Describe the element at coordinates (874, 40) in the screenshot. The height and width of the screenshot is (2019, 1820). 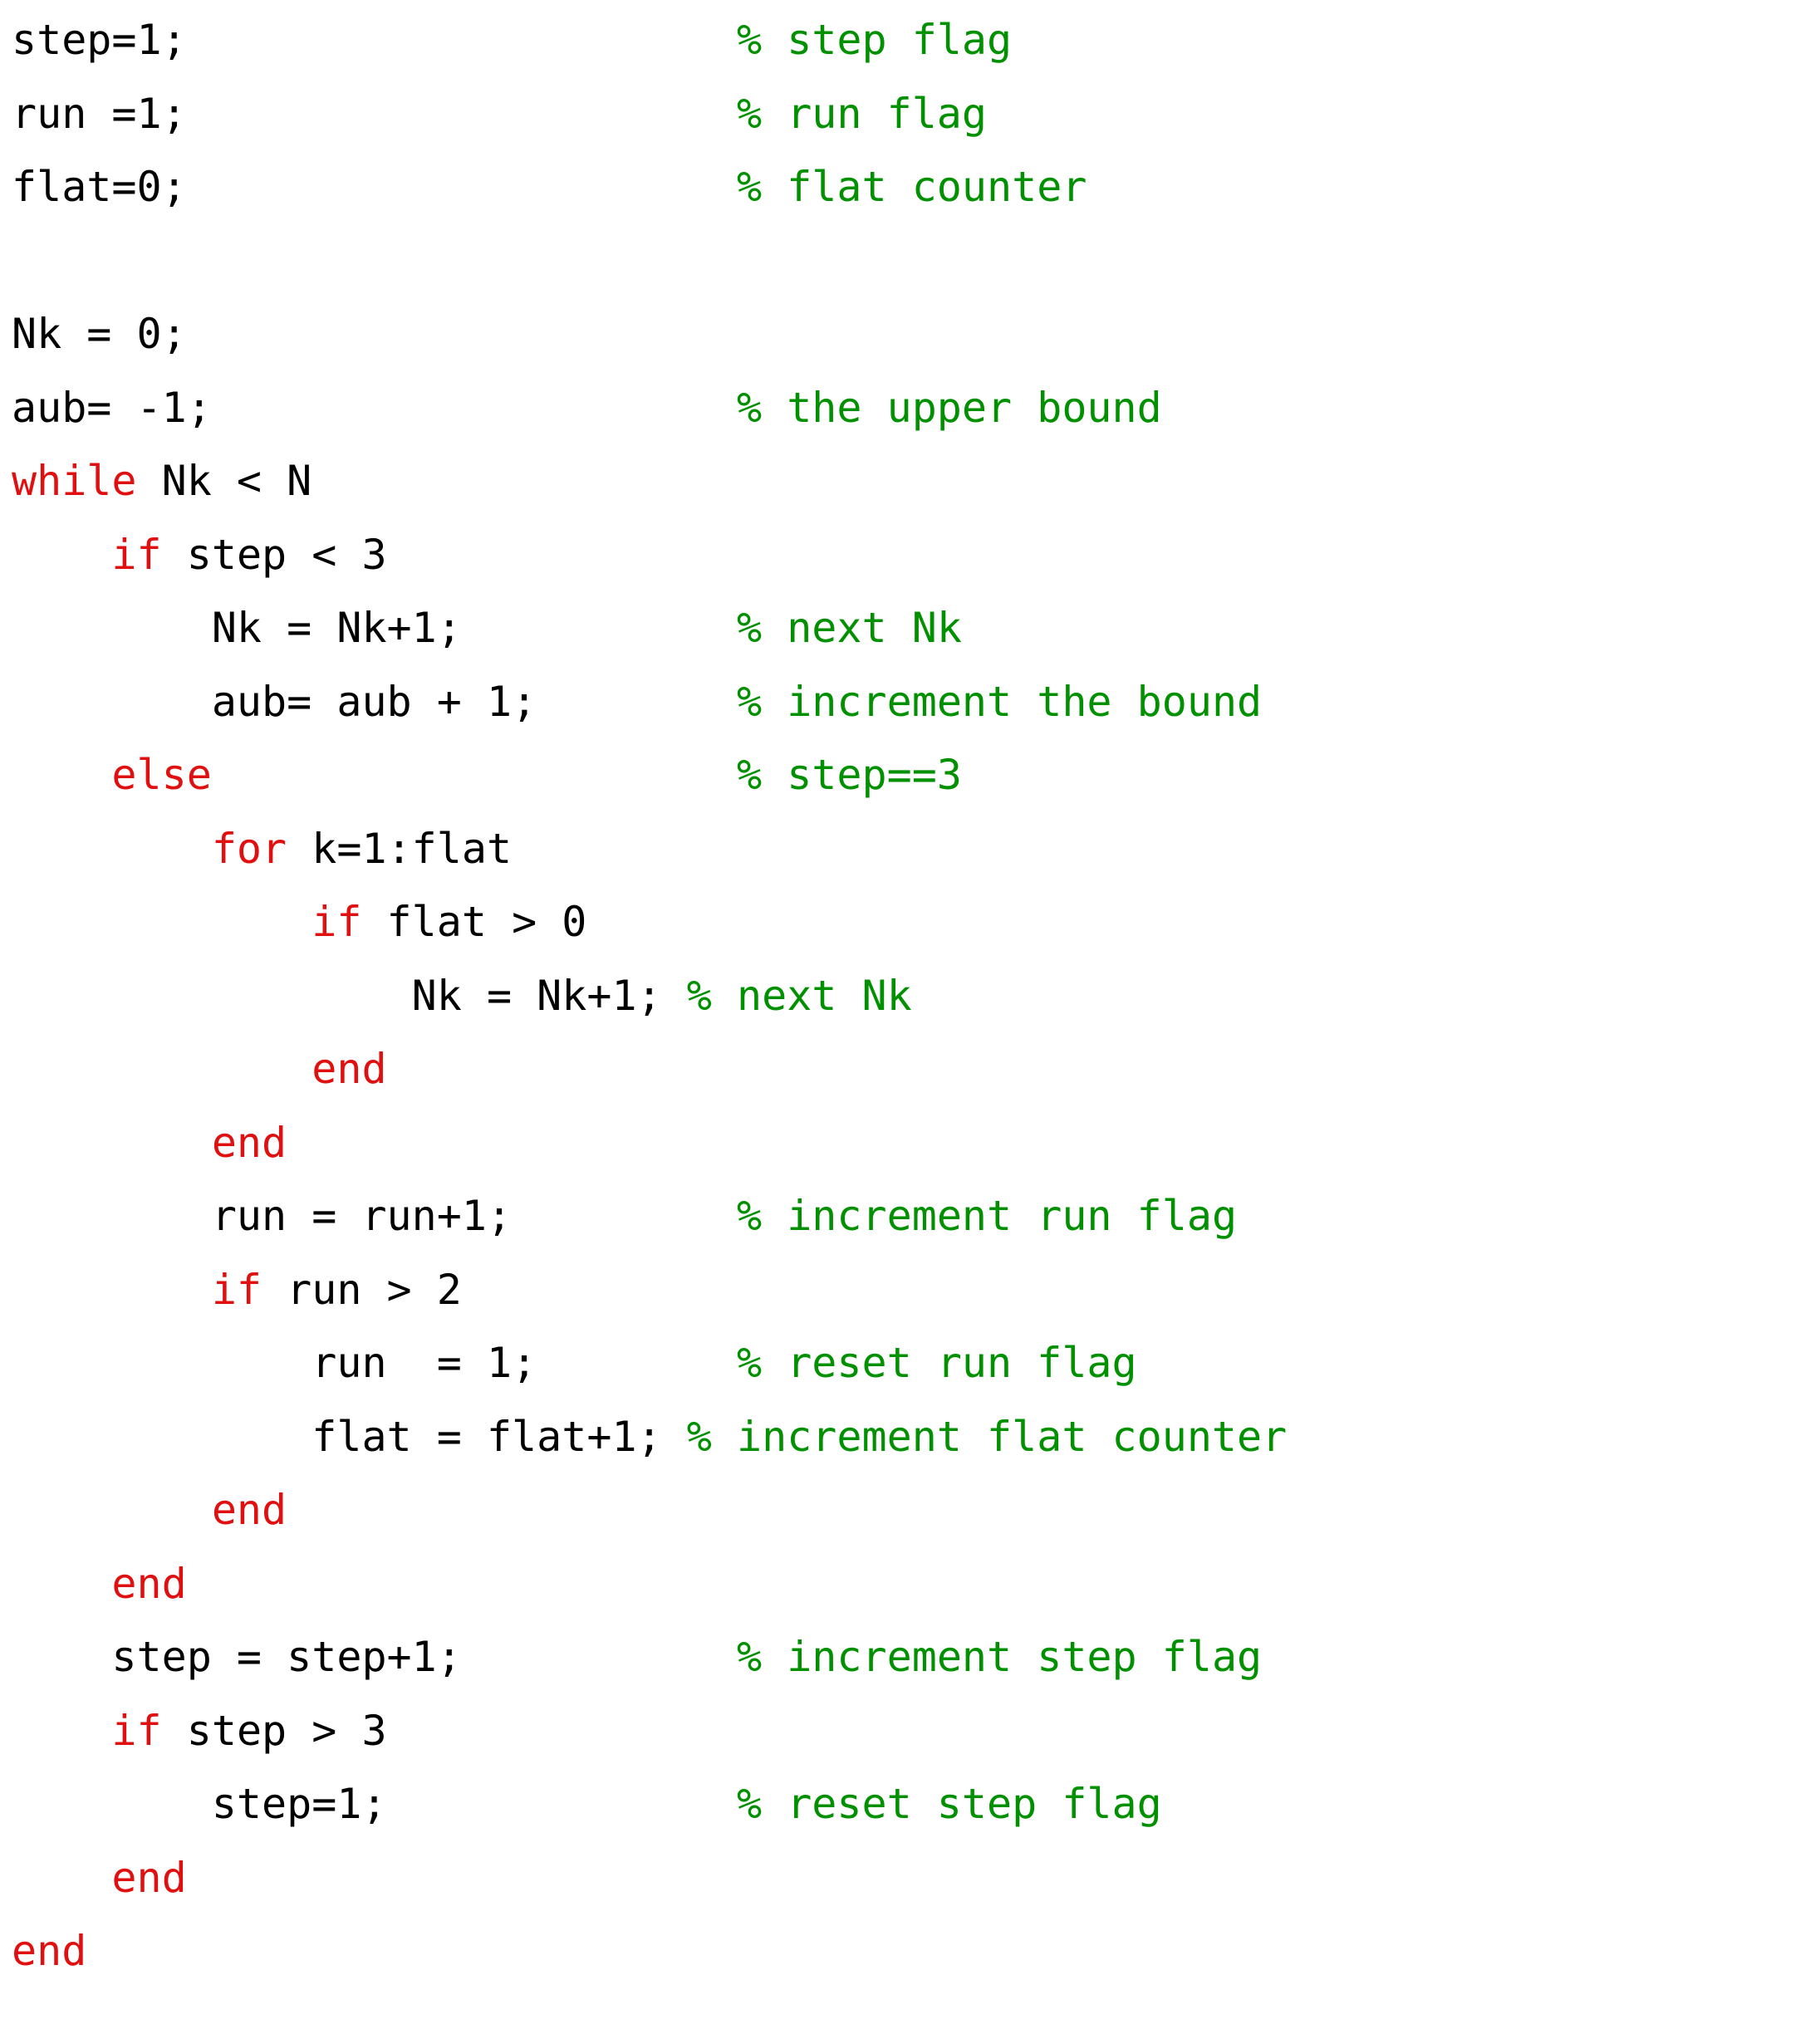
I see `code-token-comment: % step flag` at that location.